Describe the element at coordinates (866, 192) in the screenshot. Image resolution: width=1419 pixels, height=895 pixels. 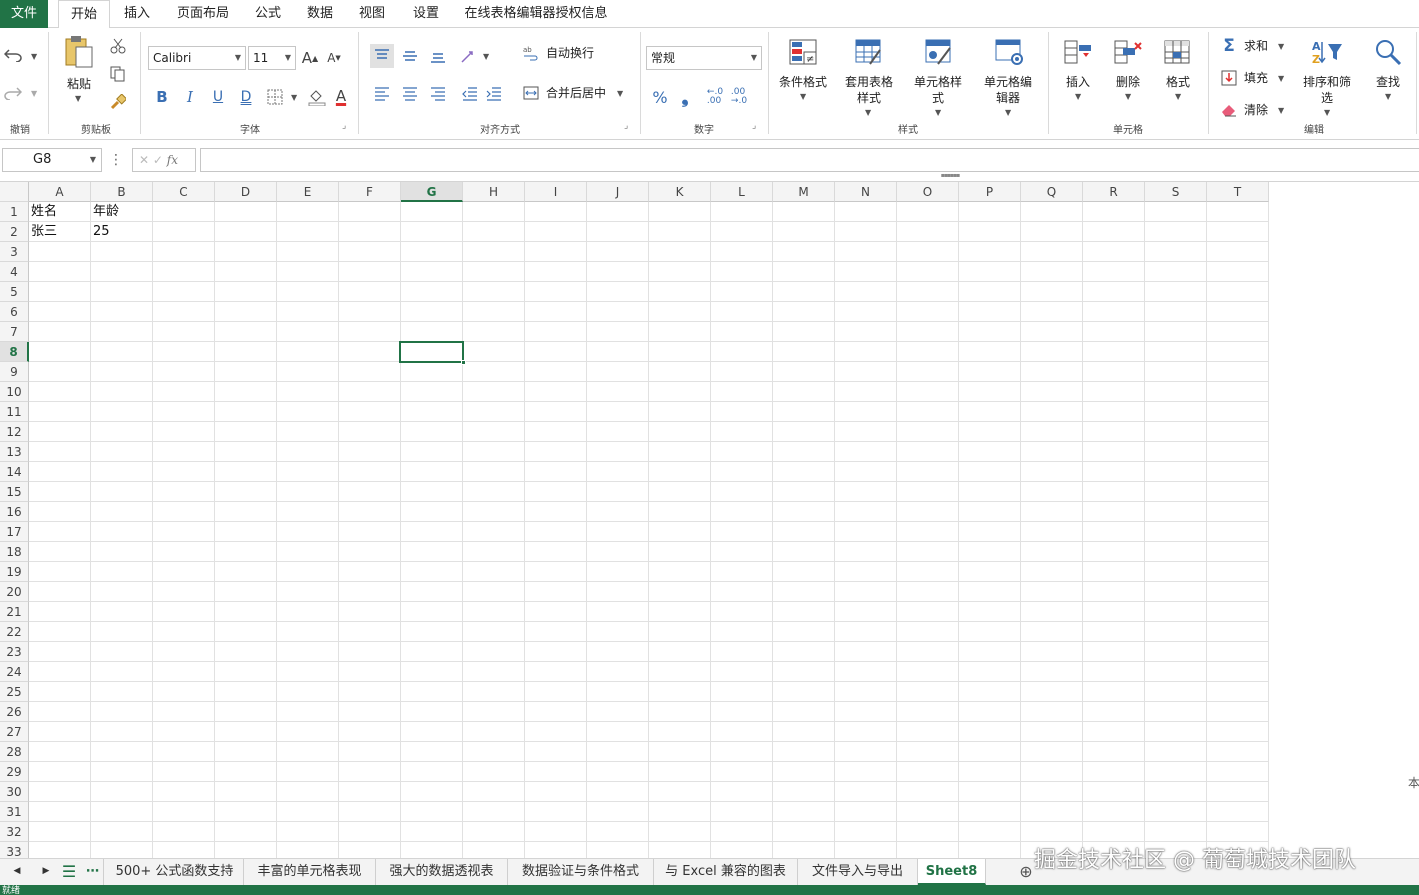
I see `column-header-n: N` at that location.